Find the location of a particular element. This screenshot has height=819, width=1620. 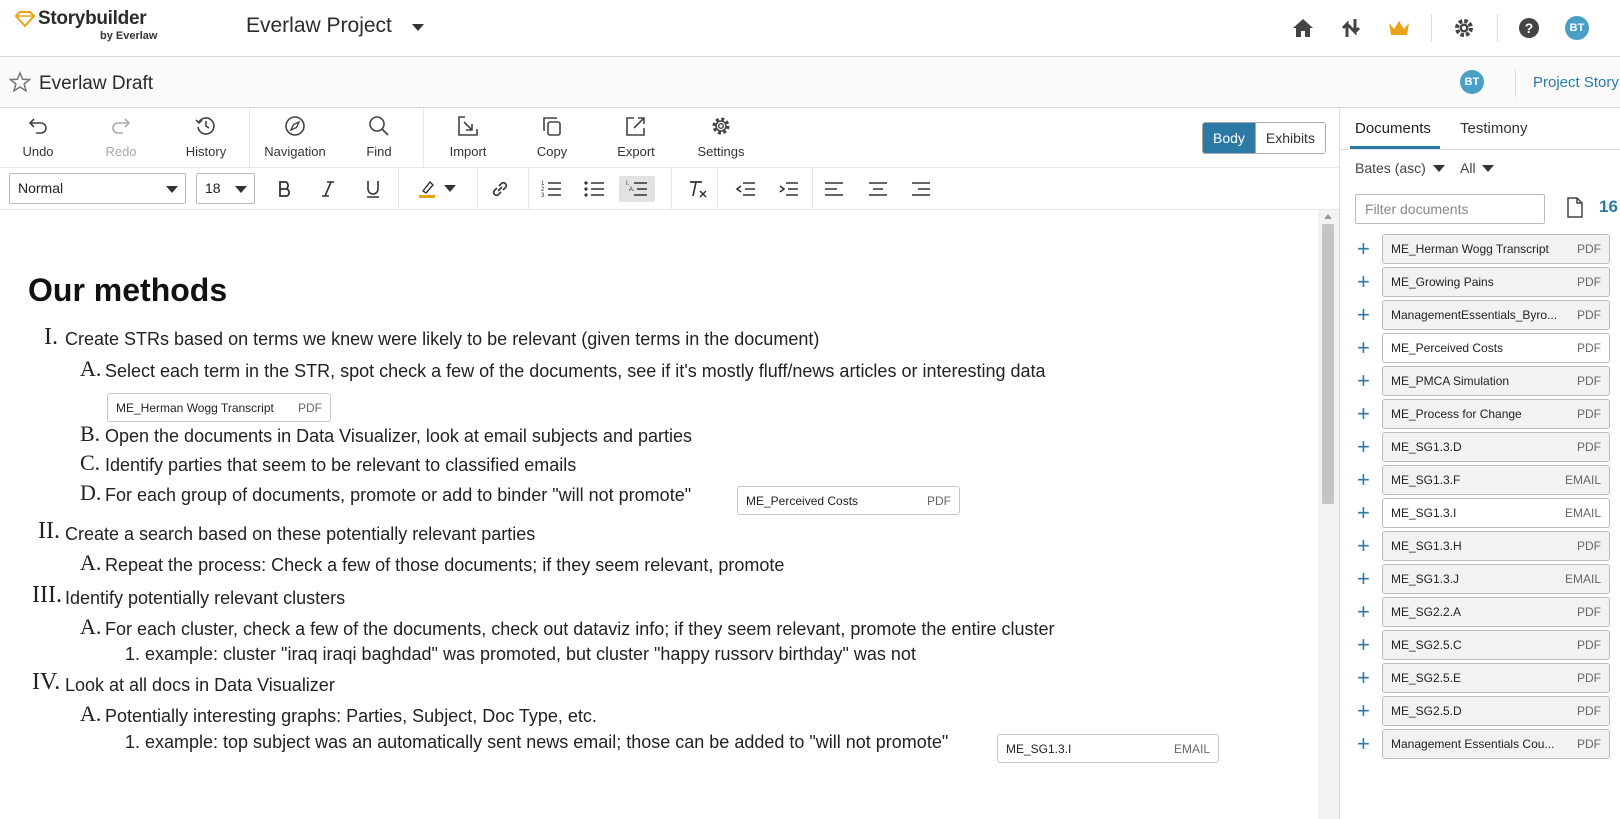

document-list-chip: ME_SG2.5.E PDF is located at coordinates (1496, 678).